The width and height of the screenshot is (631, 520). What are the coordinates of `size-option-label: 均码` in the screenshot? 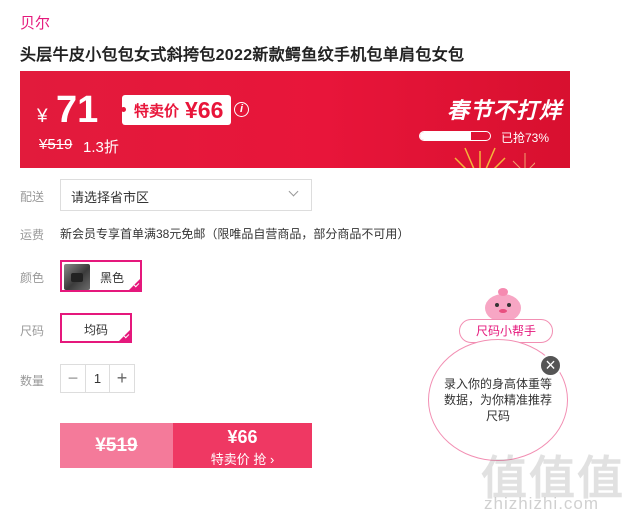 It's located at (96, 330).